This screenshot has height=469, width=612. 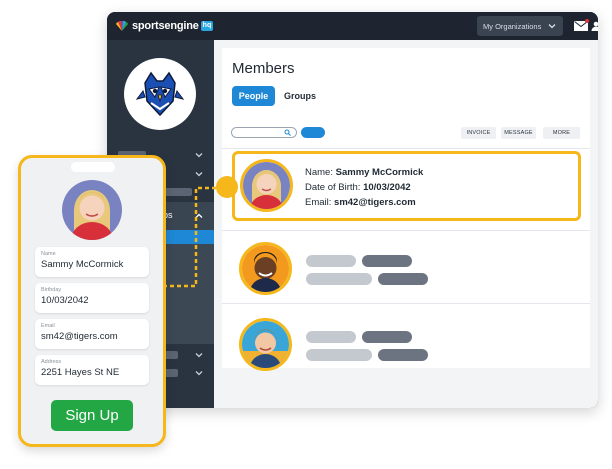 What do you see at coordinates (333, 187) in the screenshot?
I see `dob-label: Date of Birth:` at bounding box center [333, 187].